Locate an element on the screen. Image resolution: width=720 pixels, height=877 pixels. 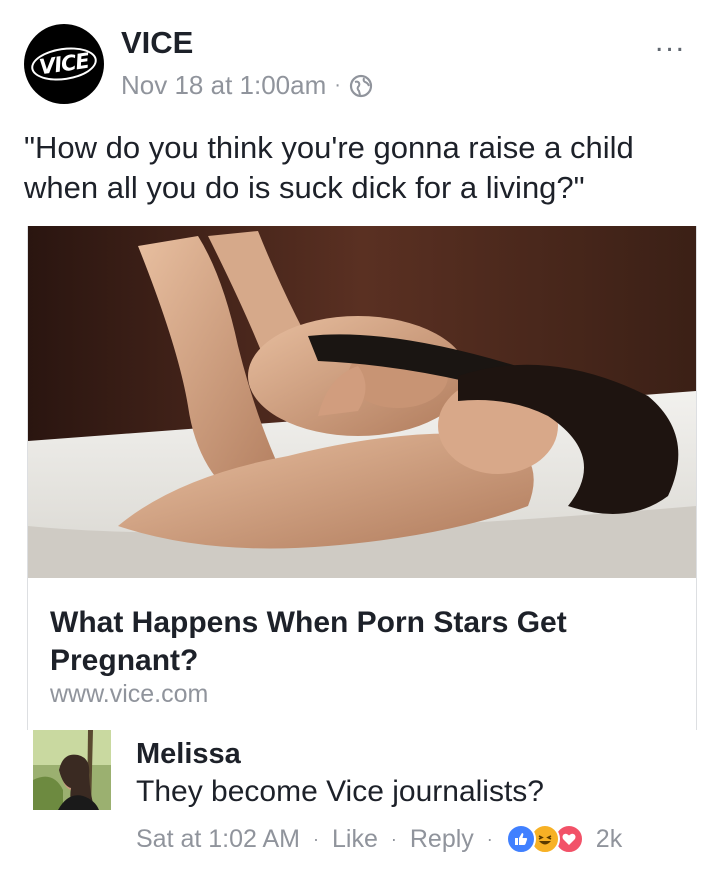
like-reaction-icon is located at coordinates (520, 839).